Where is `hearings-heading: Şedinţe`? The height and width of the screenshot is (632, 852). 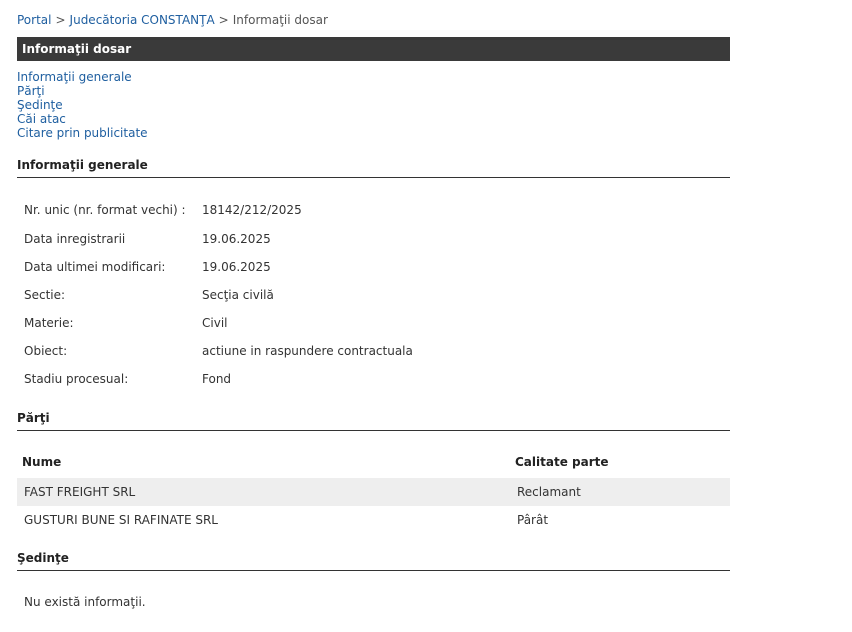
hearings-heading: Şedinţe is located at coordinates (373, 561).